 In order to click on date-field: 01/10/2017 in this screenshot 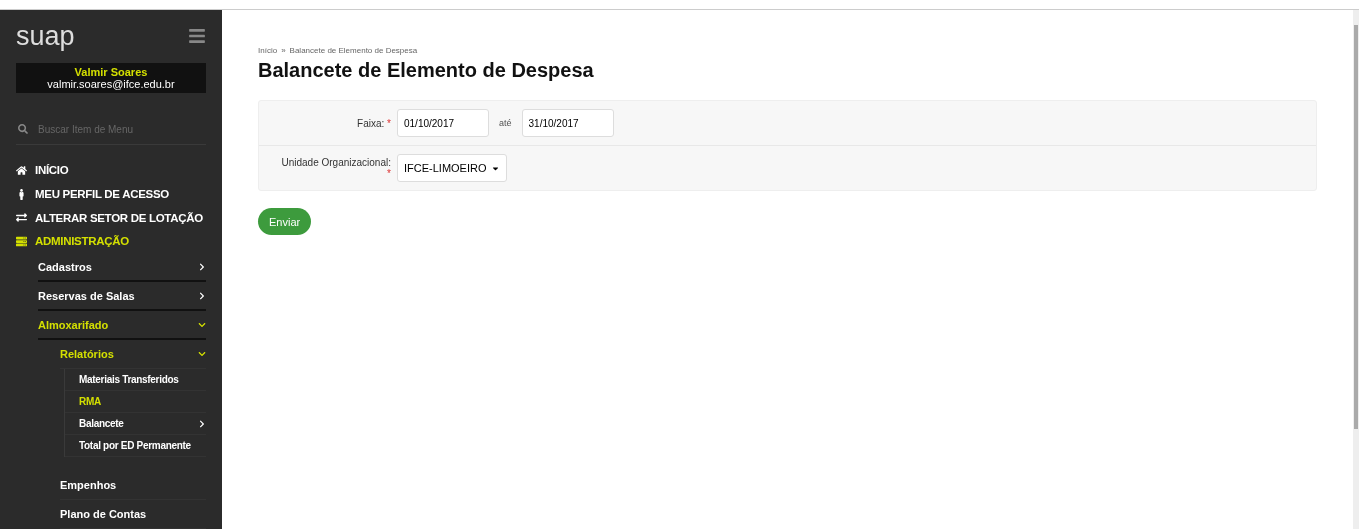, I will do `click(443, 123)`.